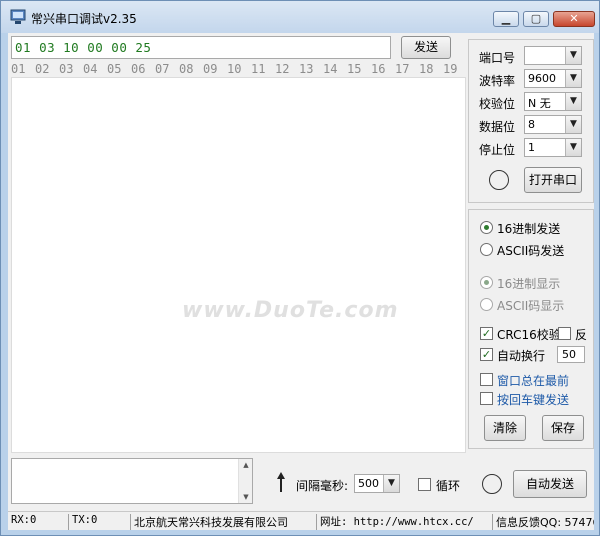 Image resolution: width=600 pixels, height=536 pixels. I want to click on feedback-qq: 信息反馈QQ: 57476, so click(543, 522).